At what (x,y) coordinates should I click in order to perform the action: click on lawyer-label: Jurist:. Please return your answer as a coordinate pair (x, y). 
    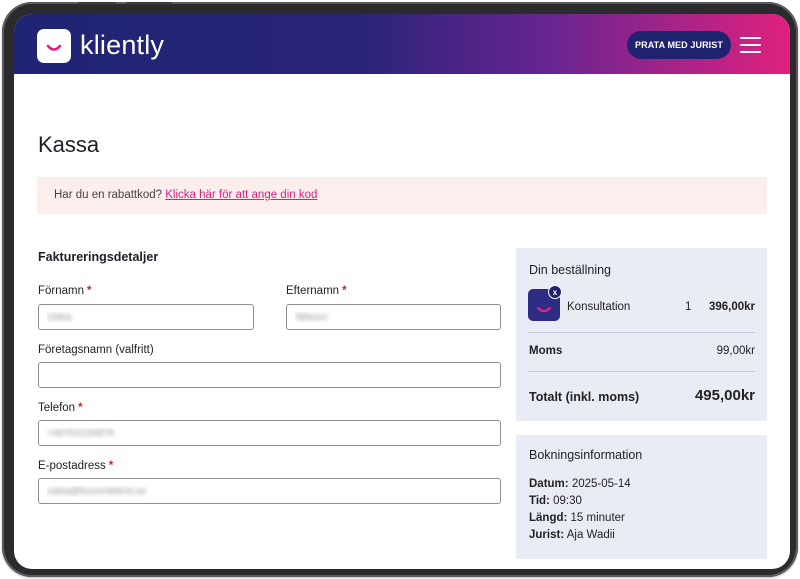
    Looking at the image, I should click on (547, 535).